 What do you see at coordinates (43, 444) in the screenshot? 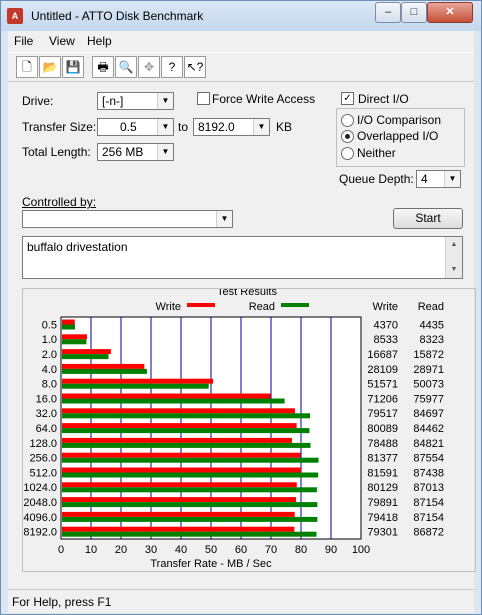
I see `y-tick-label: 128.0` at bounding box center [43, 444].